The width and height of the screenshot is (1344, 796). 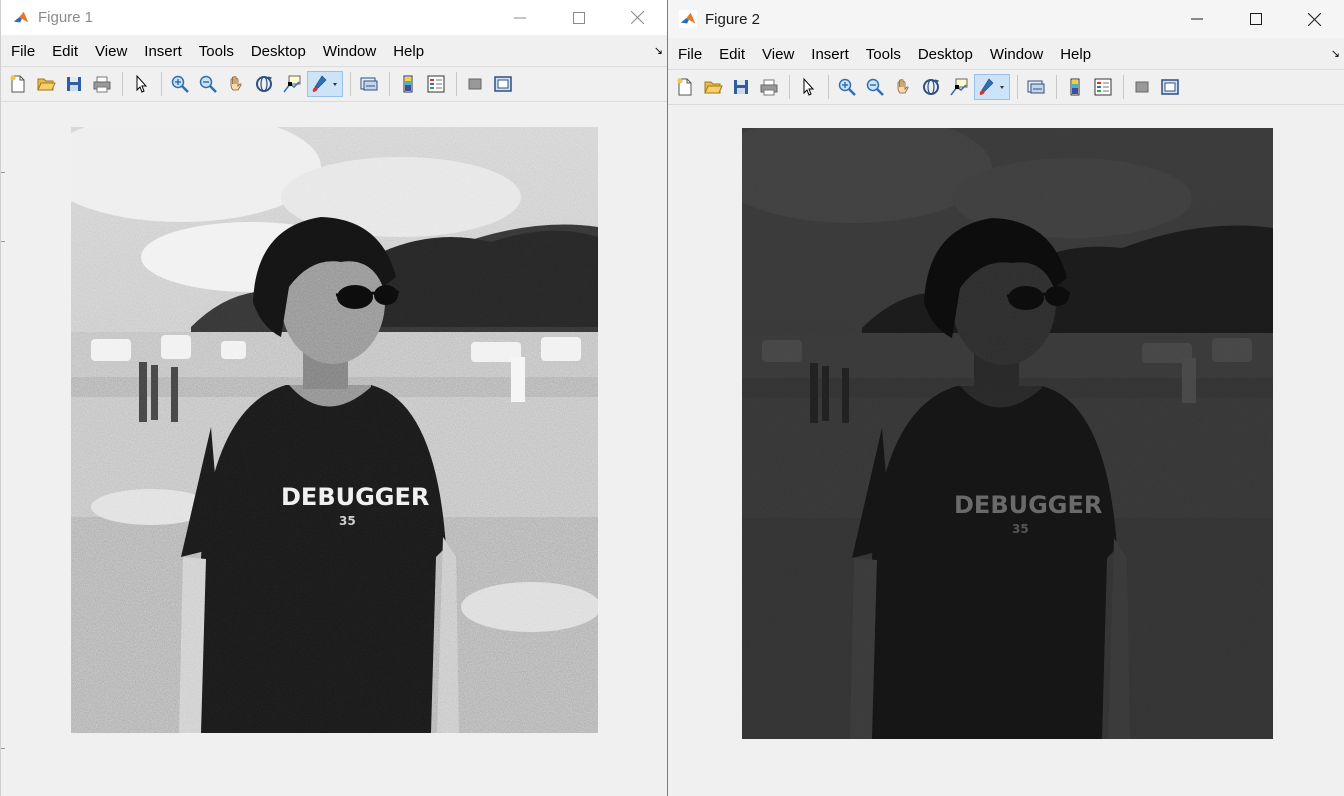 I want to click on print-icon, so click(x=769, y=87).